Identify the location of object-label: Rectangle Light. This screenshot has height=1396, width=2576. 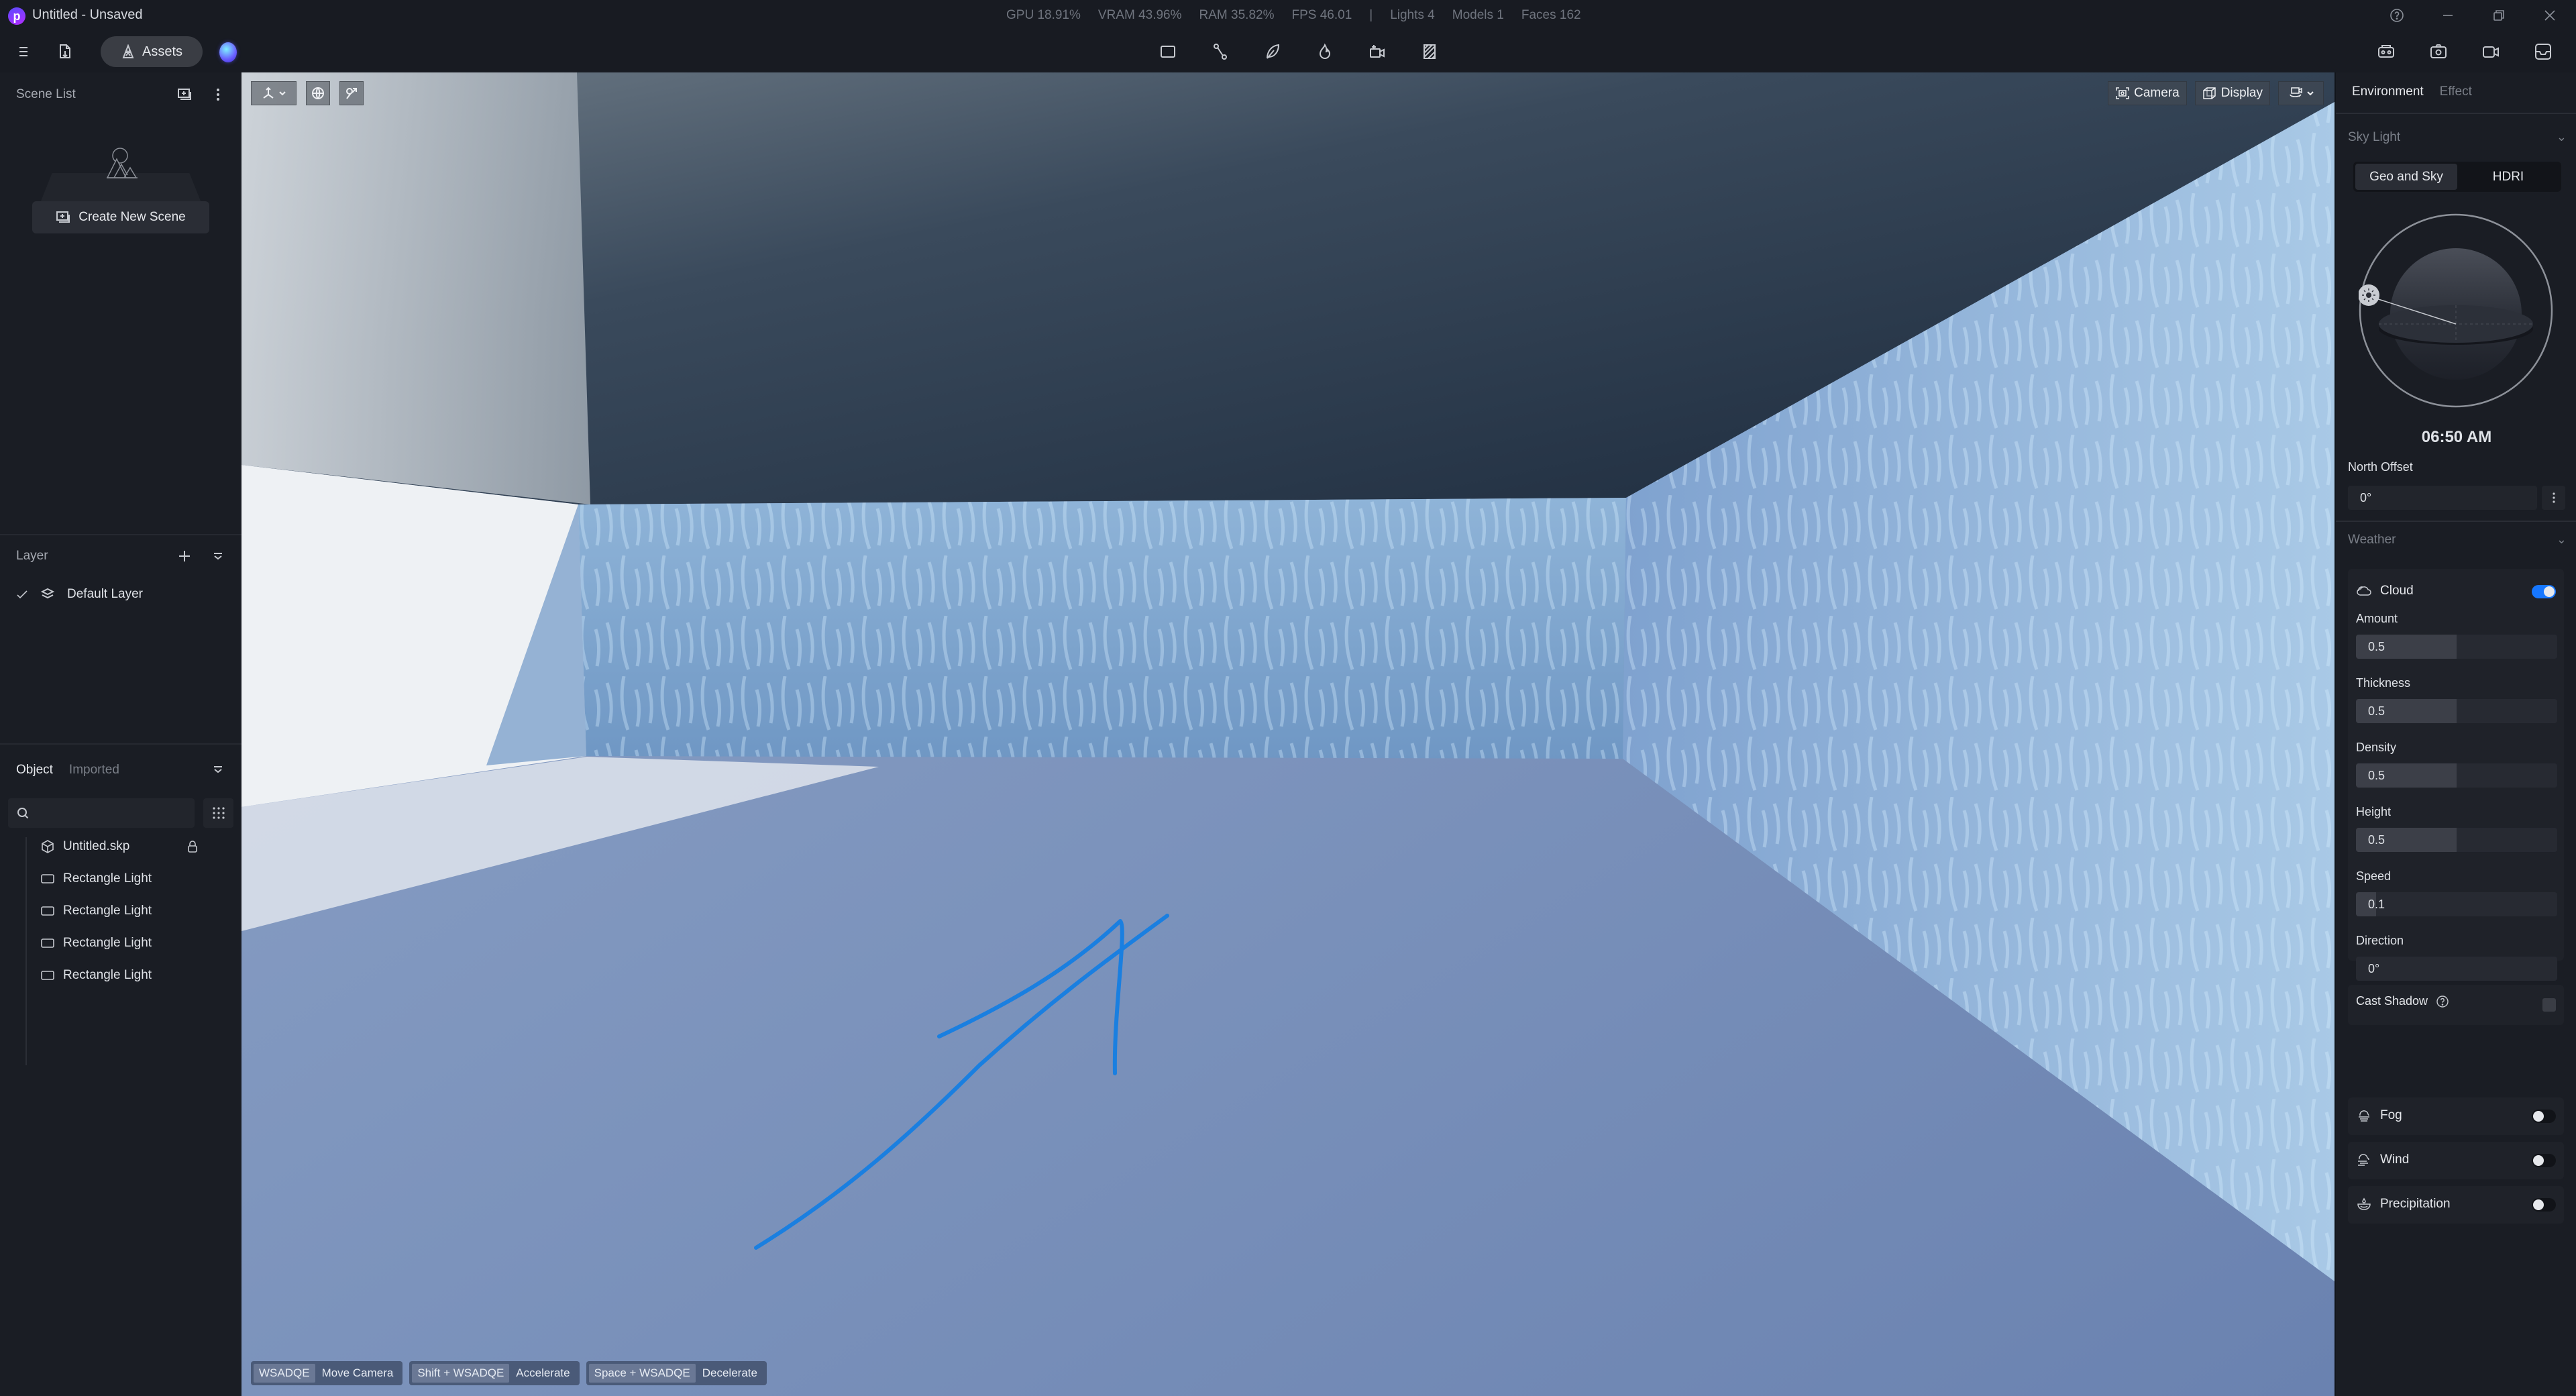
(107, 911).